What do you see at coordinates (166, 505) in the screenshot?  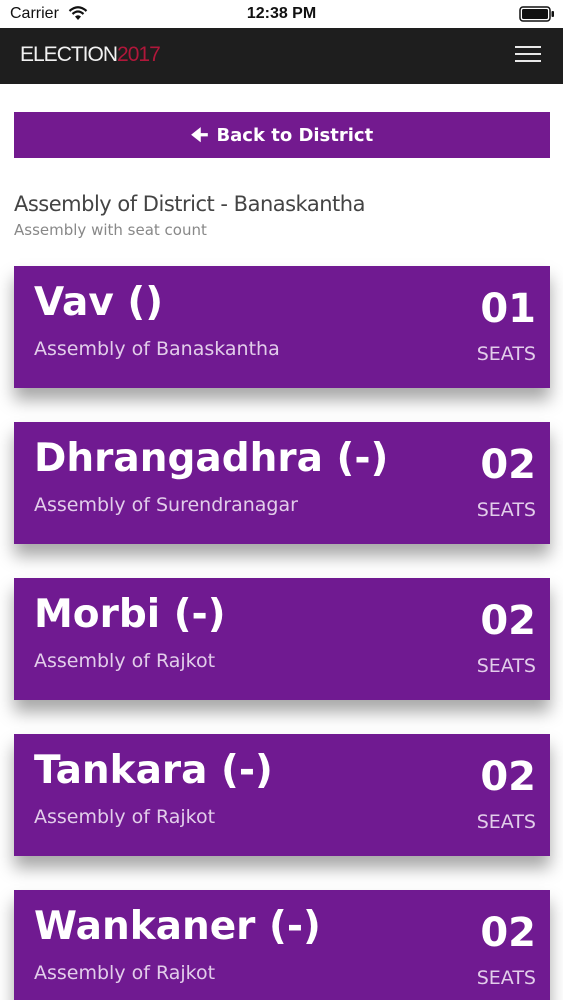 I see `assembly-district: Assembly of Surendranagar` at bounding box center [166, 505].